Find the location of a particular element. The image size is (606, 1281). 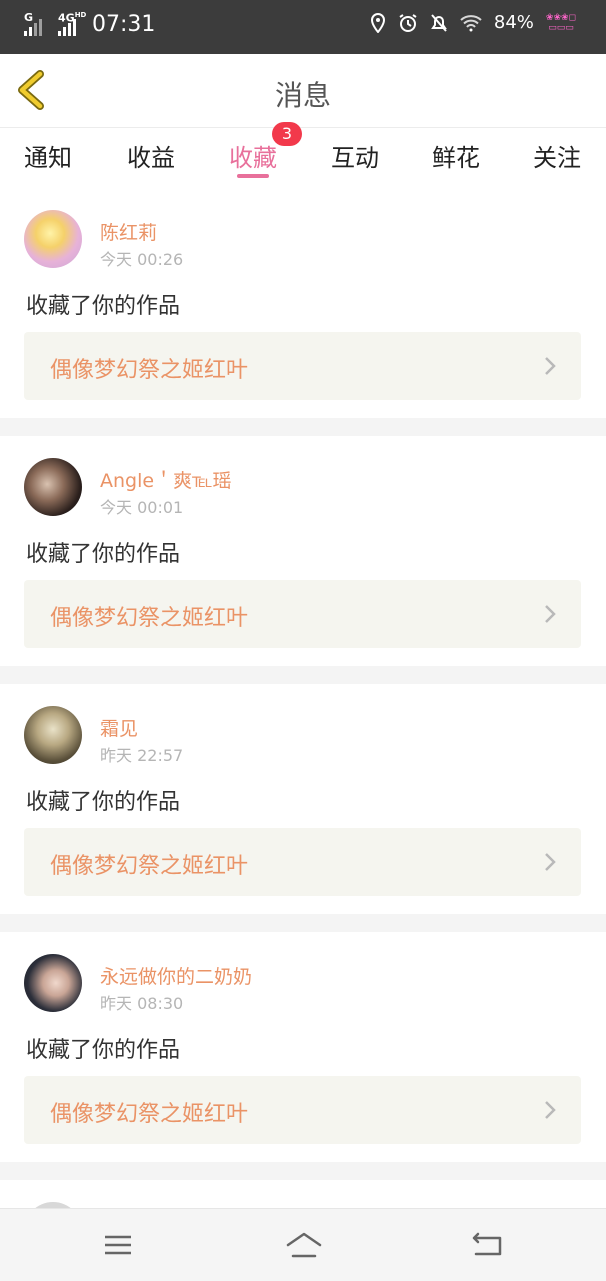

status-bar: G 4GHD 07:31 84% ❀❀❀◻ ▭▭▭ is located at coordinates (303, 27).